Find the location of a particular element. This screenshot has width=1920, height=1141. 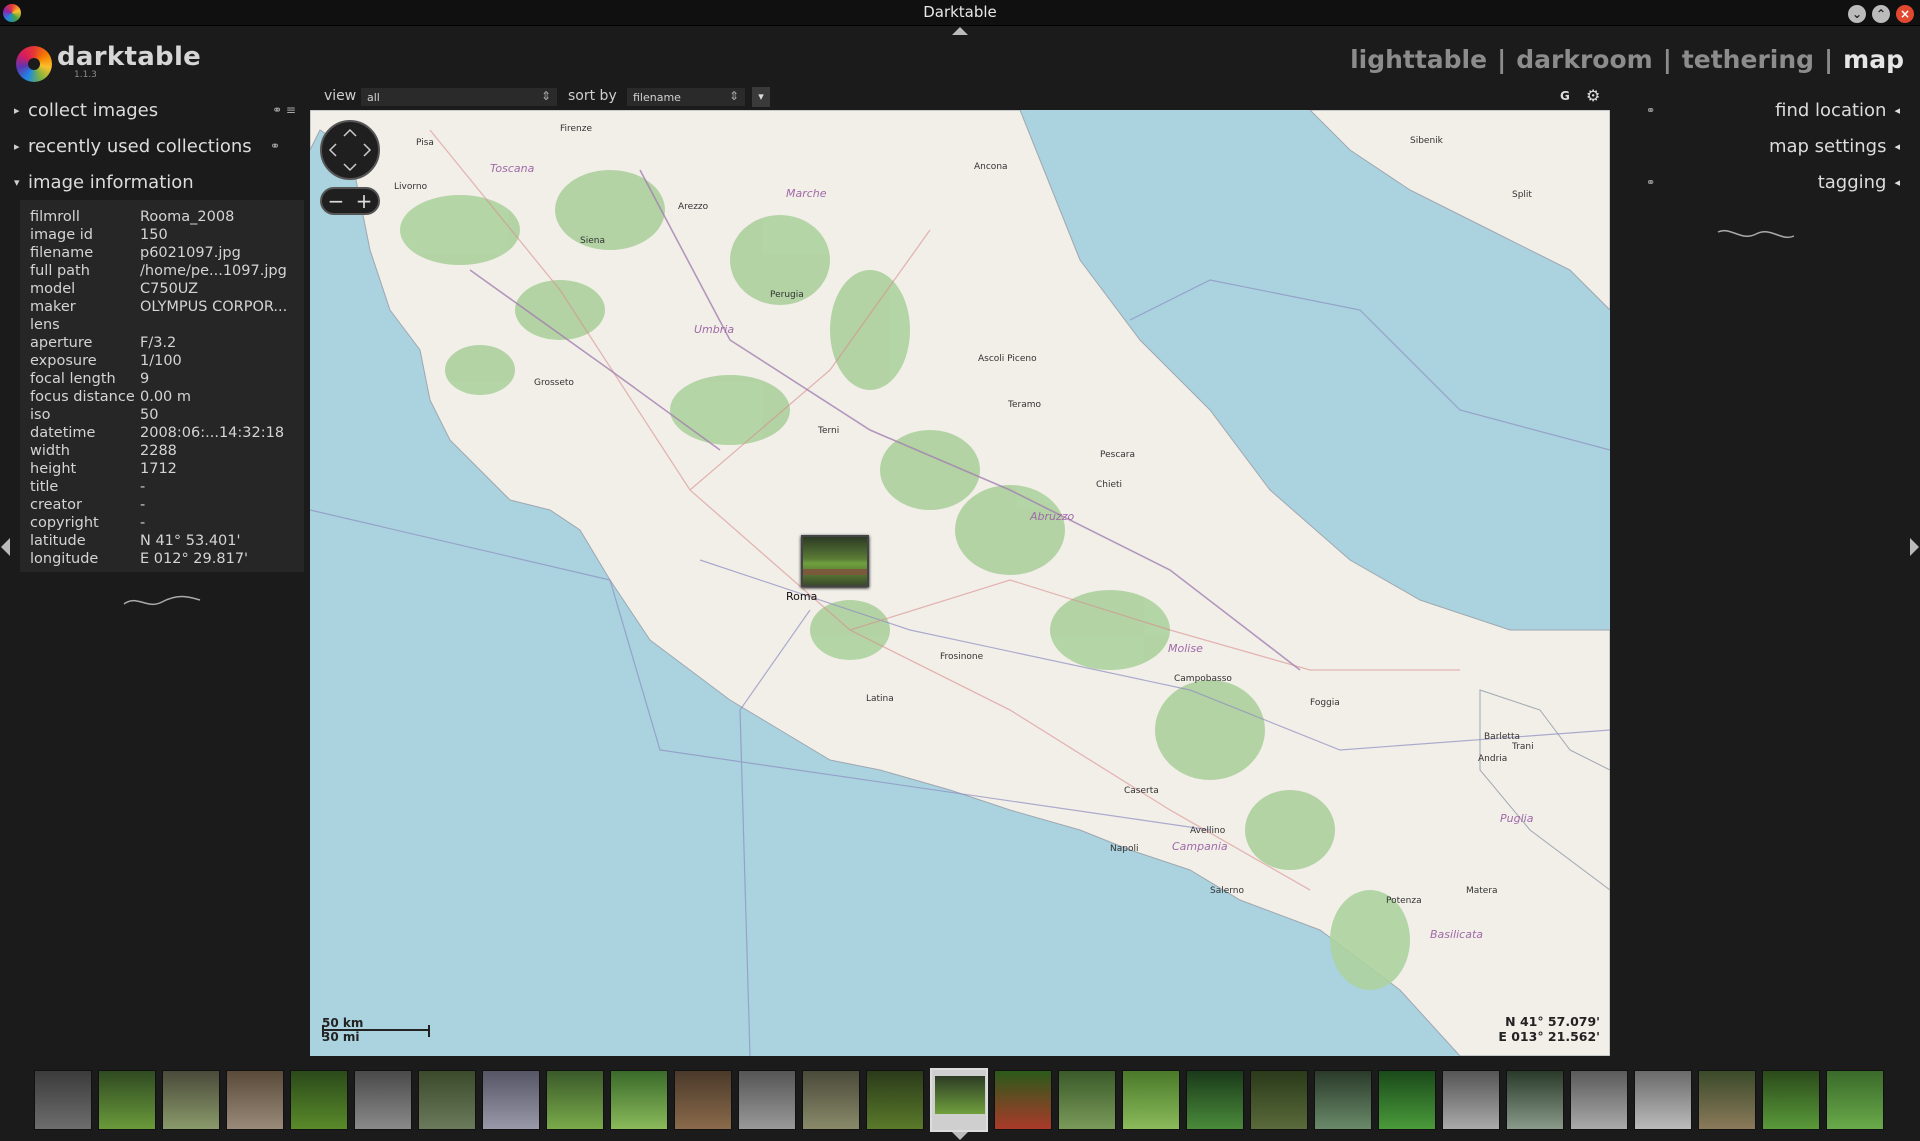

info-row: full path/home/pe...1097.jpg is located at coordinates (167, 271).